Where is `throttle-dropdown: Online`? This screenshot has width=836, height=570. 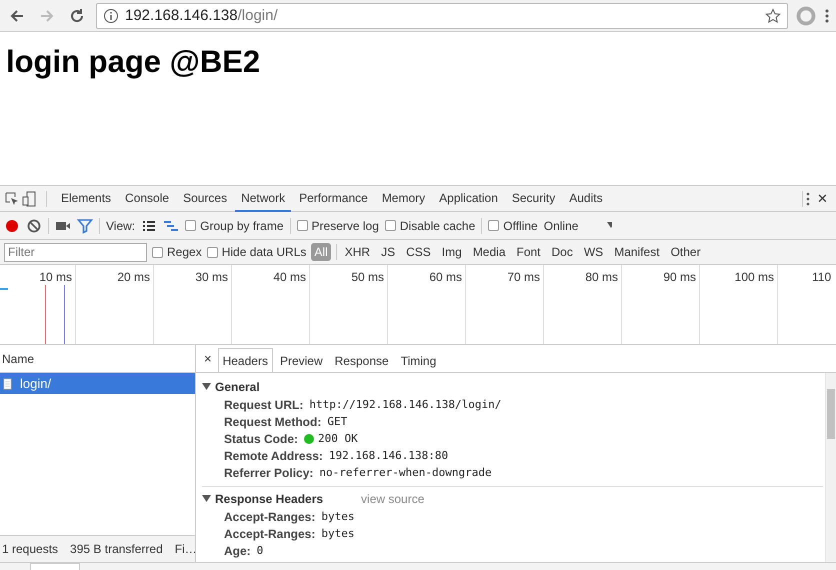
throttle-dropdown: Online is located at coordinates (561, 225).